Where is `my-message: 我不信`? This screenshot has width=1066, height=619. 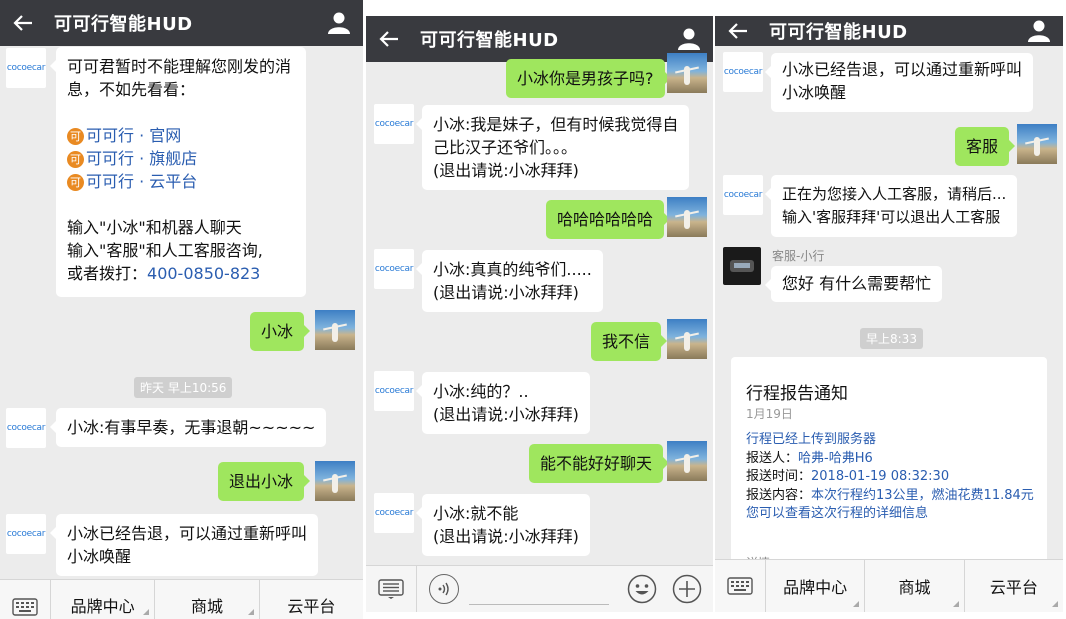
my-message: 我不信 is located at coordinates (629, 341).